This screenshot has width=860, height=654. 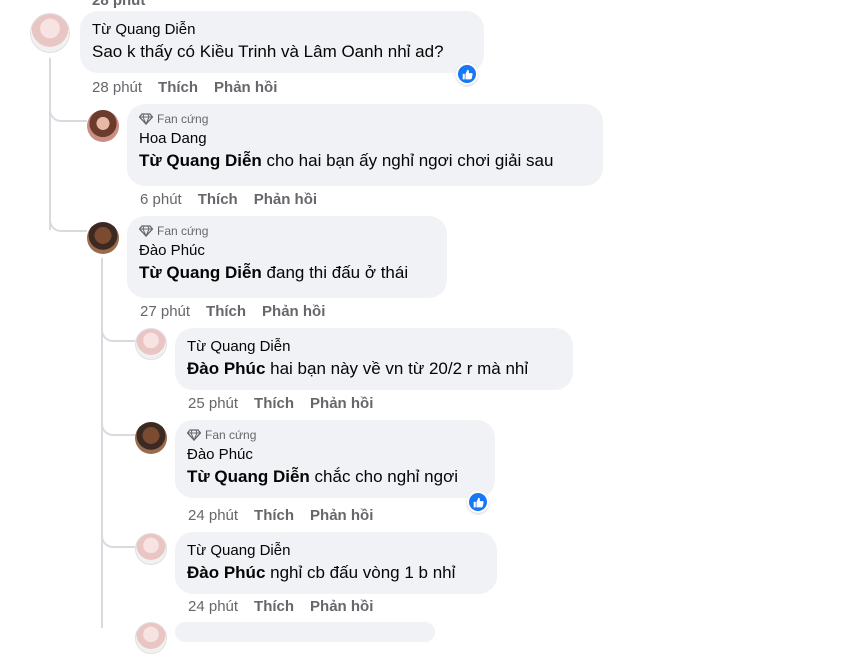 I want to click on comment-actions: 28 phút Thích Phản hồi, so click(x=192, y=87).